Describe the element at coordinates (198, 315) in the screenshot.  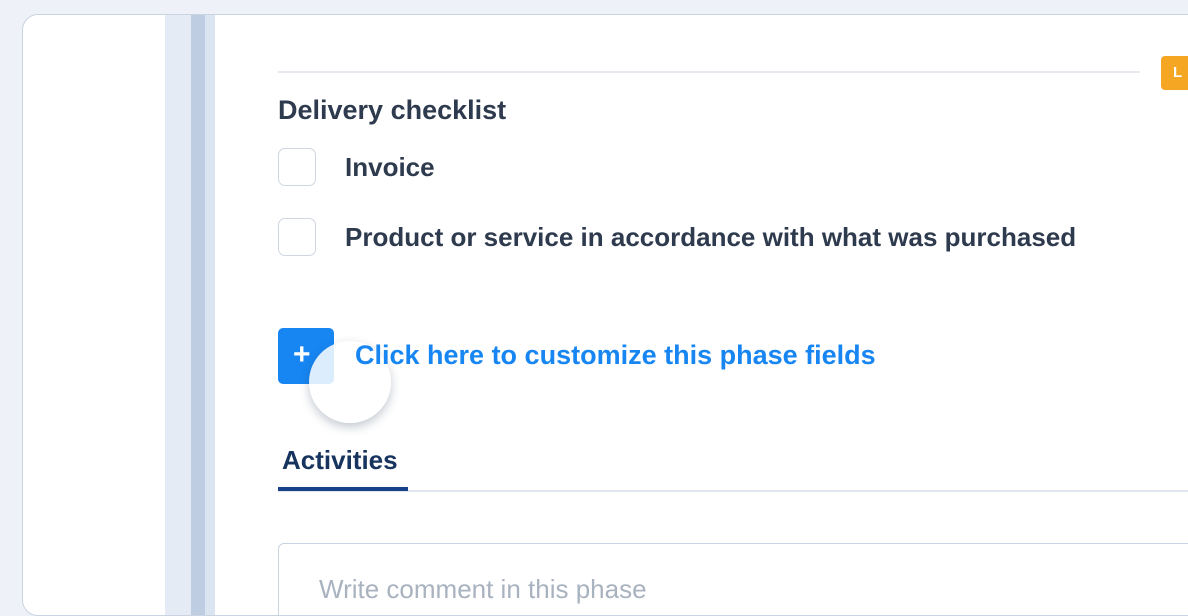
I see `phase-side-bar` at that location.